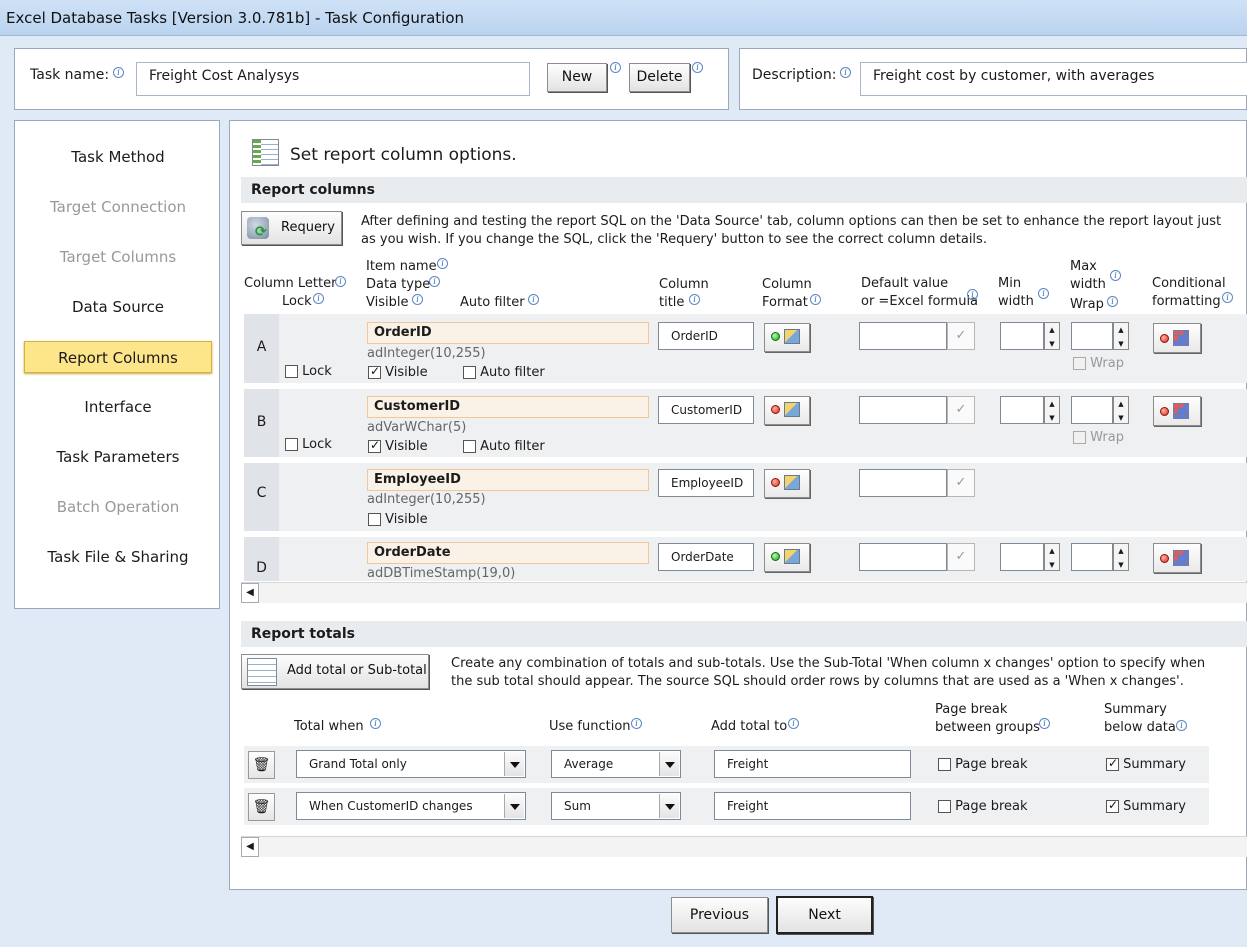 This screenshot has height=947, width=1247. Describe the element at coordinates (533, 299) in the screenshot. I see `auto-filter-info-icon: i` at that location.